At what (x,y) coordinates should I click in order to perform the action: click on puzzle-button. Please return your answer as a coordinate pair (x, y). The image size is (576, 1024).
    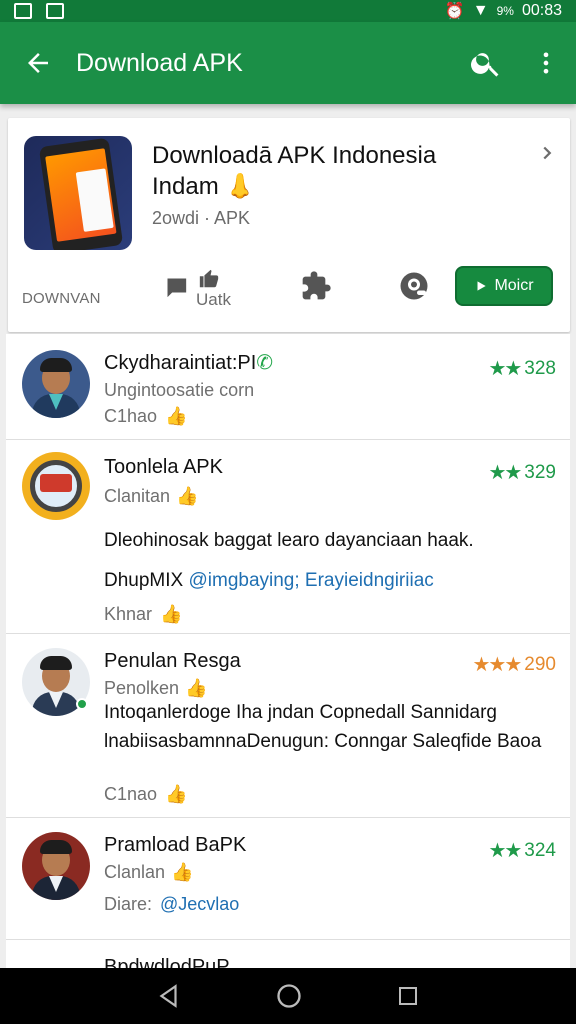
    Looking at the image, I should click on (316, 286).